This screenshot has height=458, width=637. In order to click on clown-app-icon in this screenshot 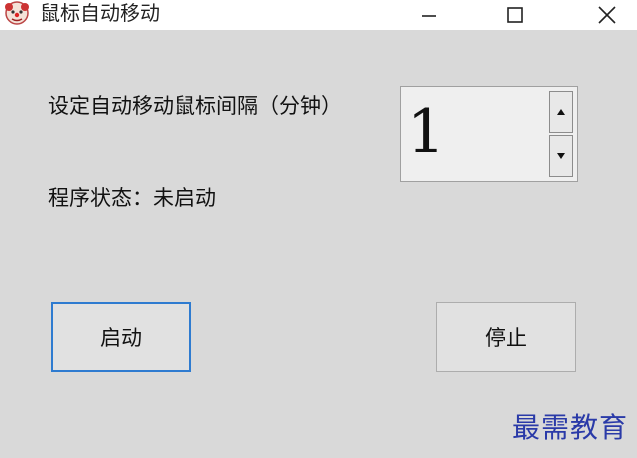, I will do `click(17, 13)`.